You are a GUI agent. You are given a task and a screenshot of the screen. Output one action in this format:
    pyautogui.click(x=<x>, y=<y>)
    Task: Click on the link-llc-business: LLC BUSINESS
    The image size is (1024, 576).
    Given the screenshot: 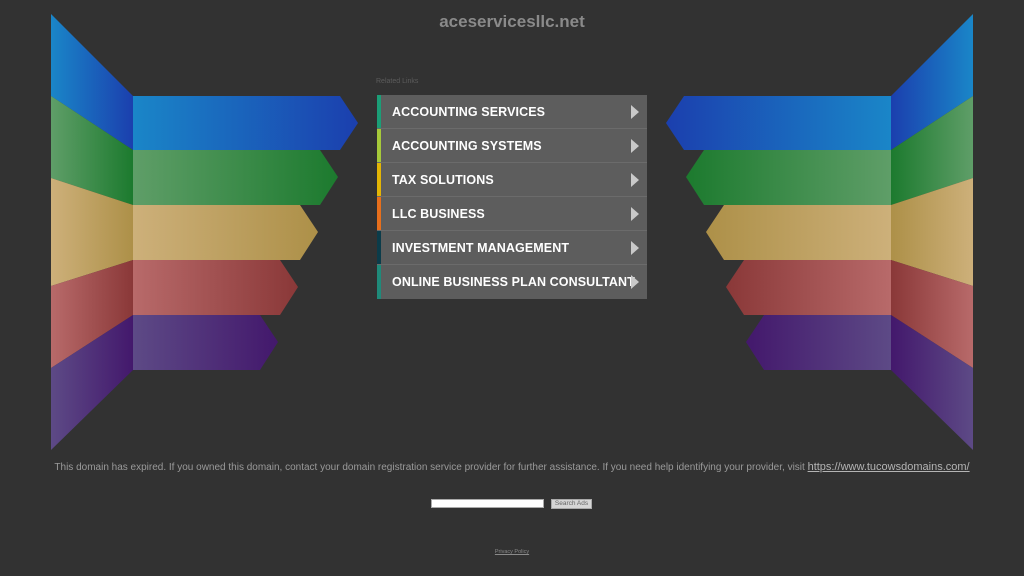 What is the action you would take?
    pyautogui.click(x=512, y=214)
    